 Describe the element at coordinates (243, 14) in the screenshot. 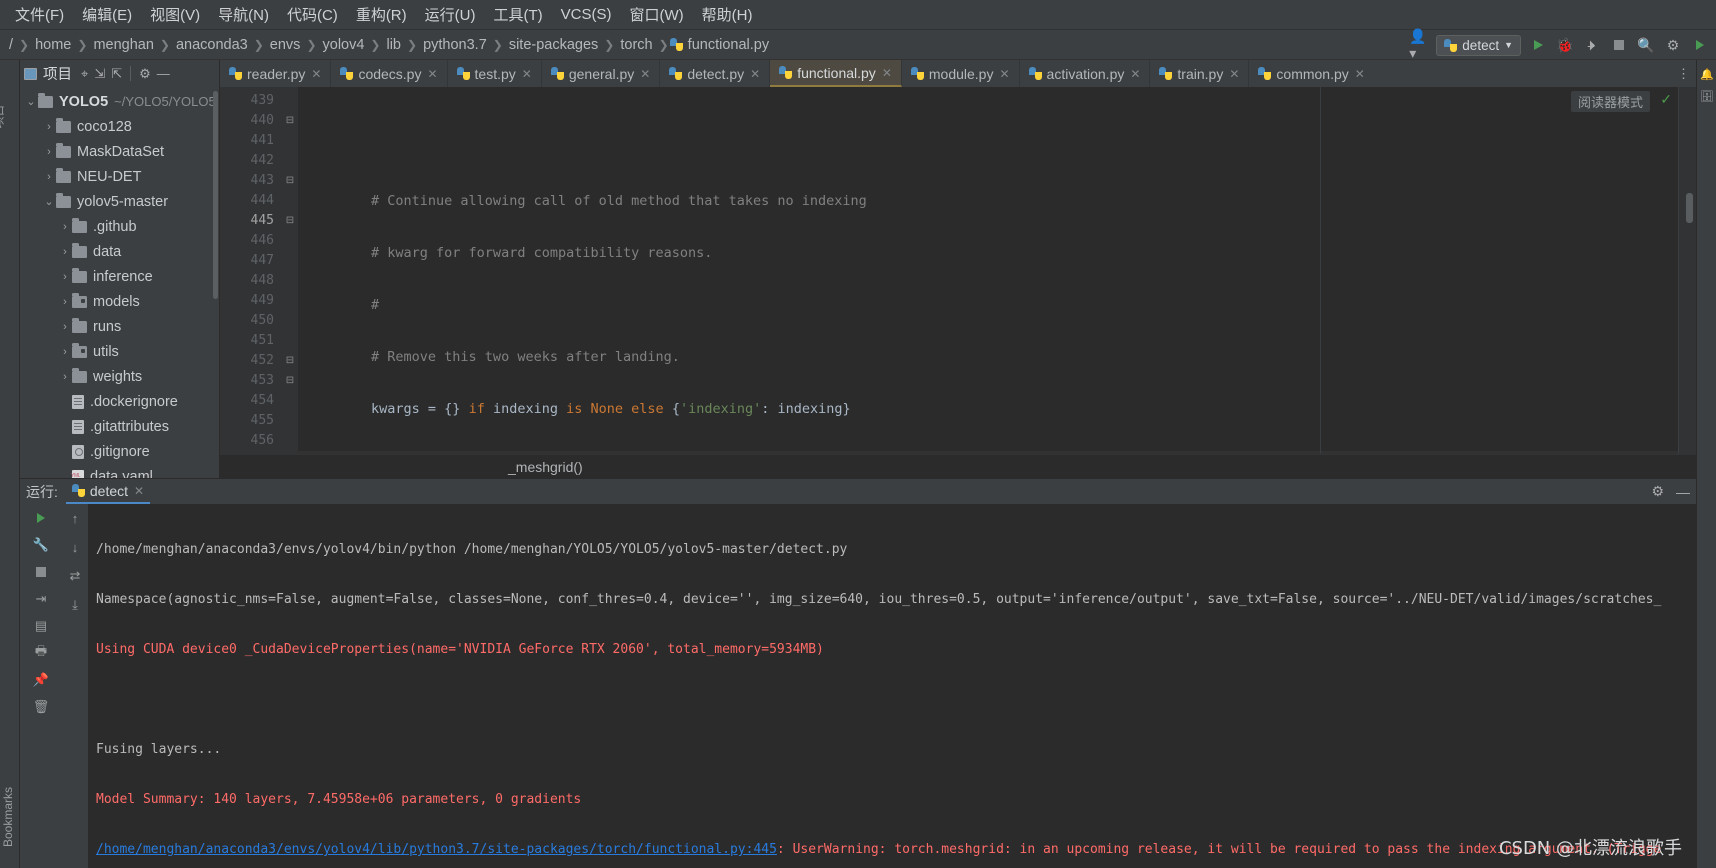

I see `menu-item-navigate: 导航(N)` at that location.